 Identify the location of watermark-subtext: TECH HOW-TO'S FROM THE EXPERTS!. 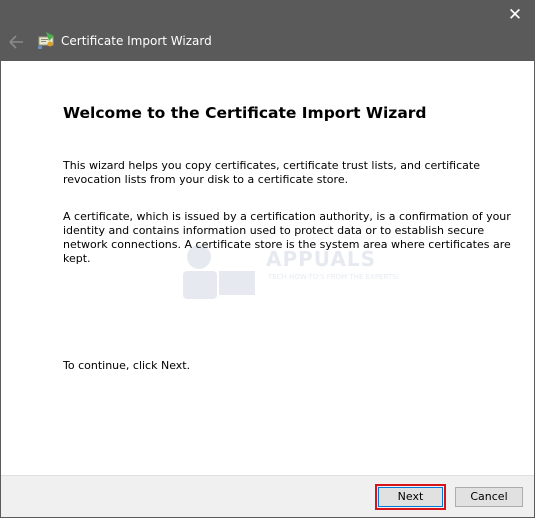
(334, 277).